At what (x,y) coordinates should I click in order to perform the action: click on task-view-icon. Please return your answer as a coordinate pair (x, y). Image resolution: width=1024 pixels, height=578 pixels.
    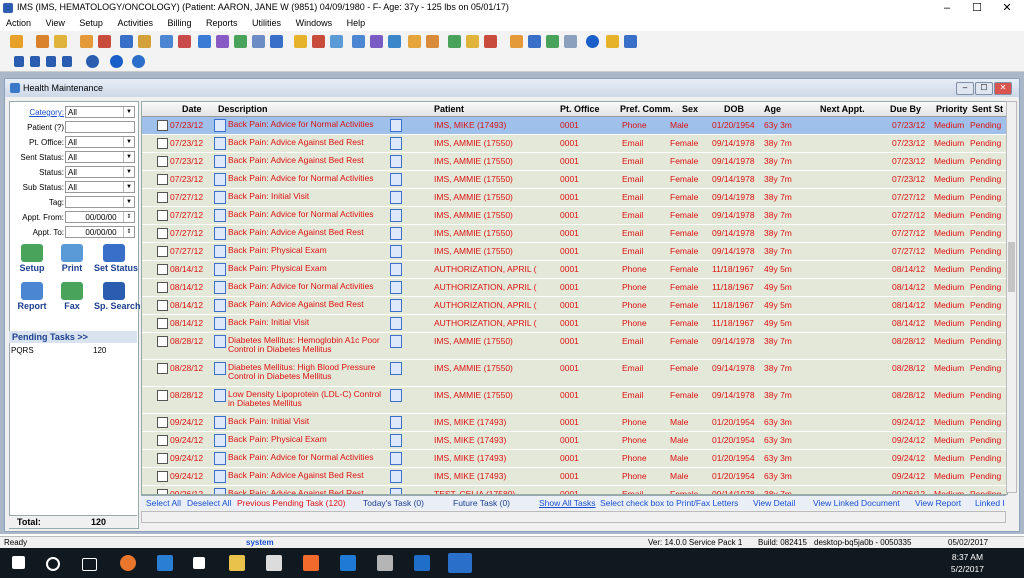
    Looking at the image, I should click on (89, 564).